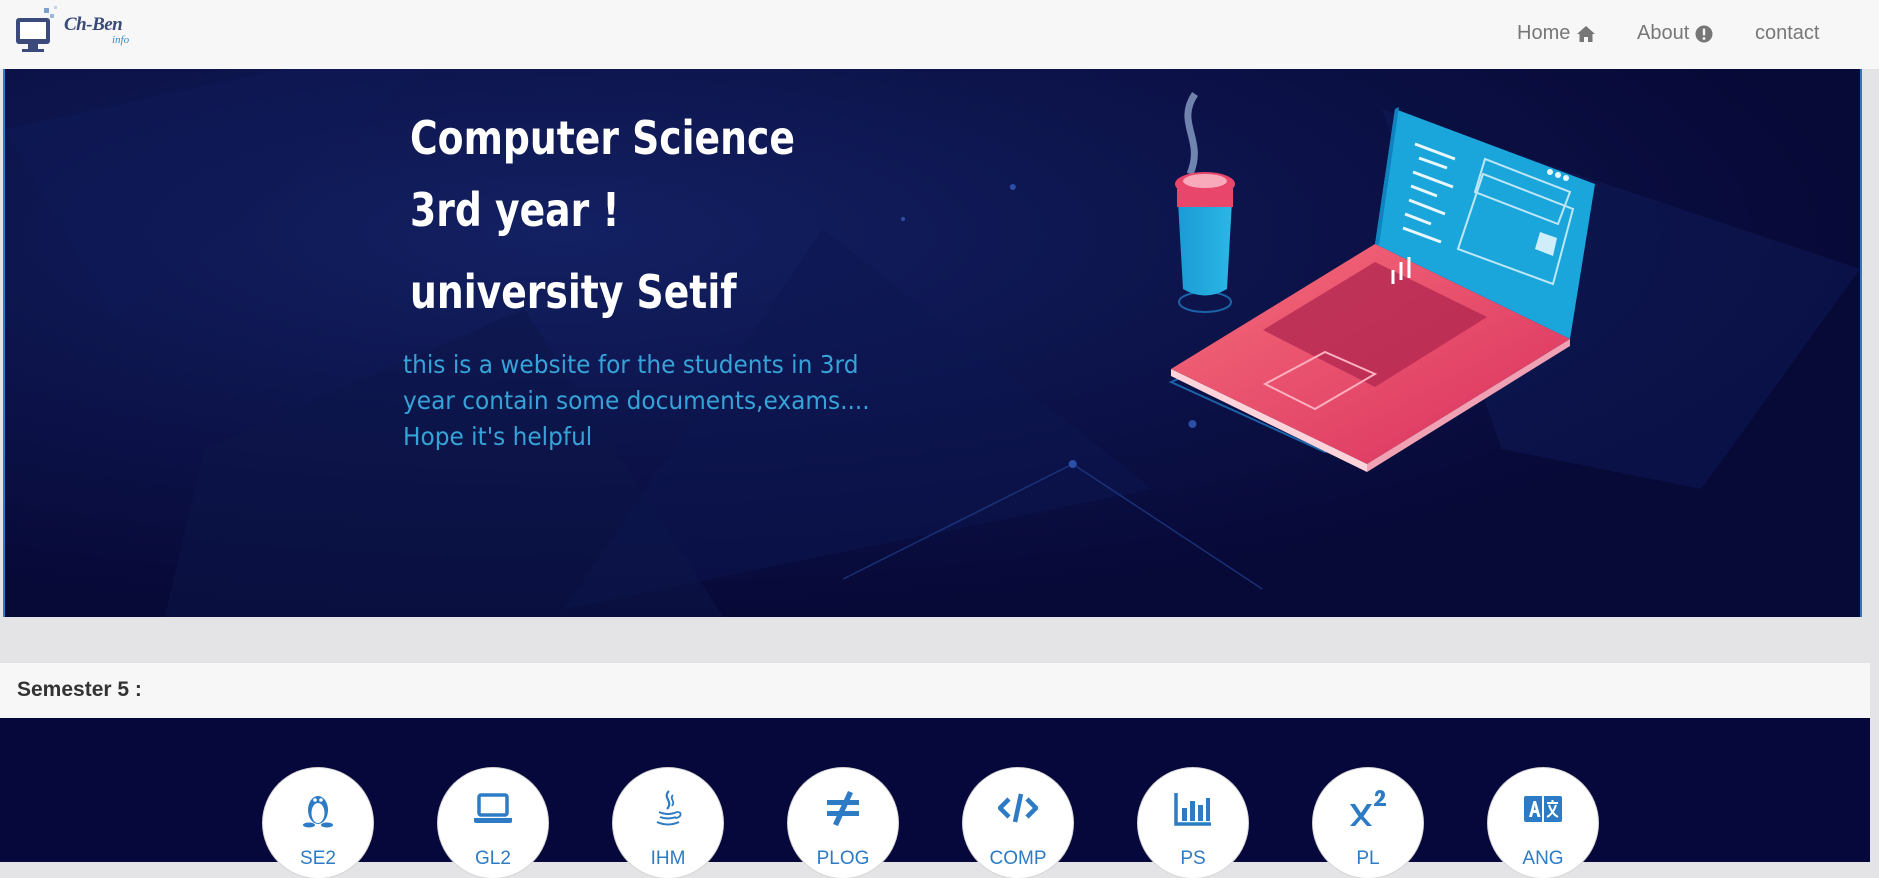 Image resolution: width=1879 pixels, height=878 pixels. What do you see at coordinates (573, 292) in the screenshot?
I see `hero-title-line3: university Setif` at bounding box center [573, 292].